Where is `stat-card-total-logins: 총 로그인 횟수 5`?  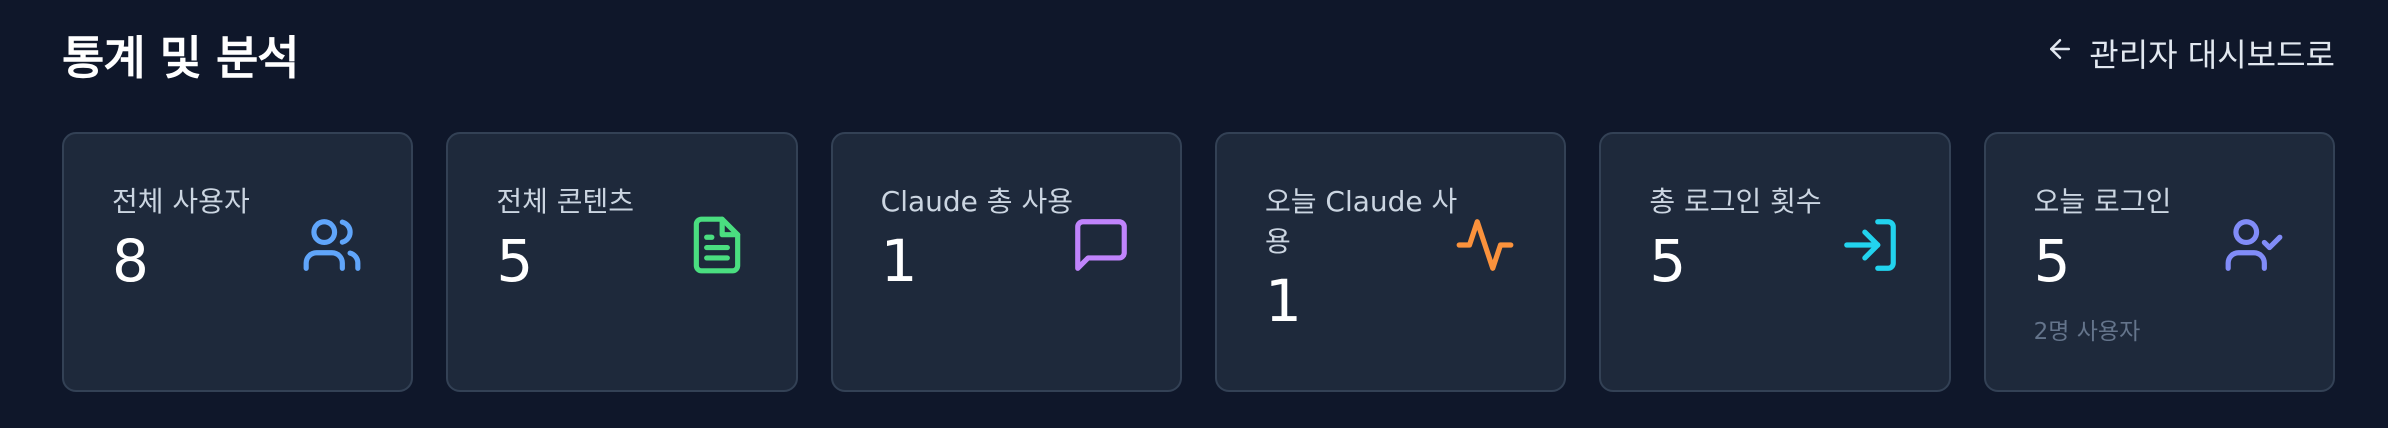 stat-card-total-logins: 총 로그인 횟수 5 is located at coordinates (1775, 262).